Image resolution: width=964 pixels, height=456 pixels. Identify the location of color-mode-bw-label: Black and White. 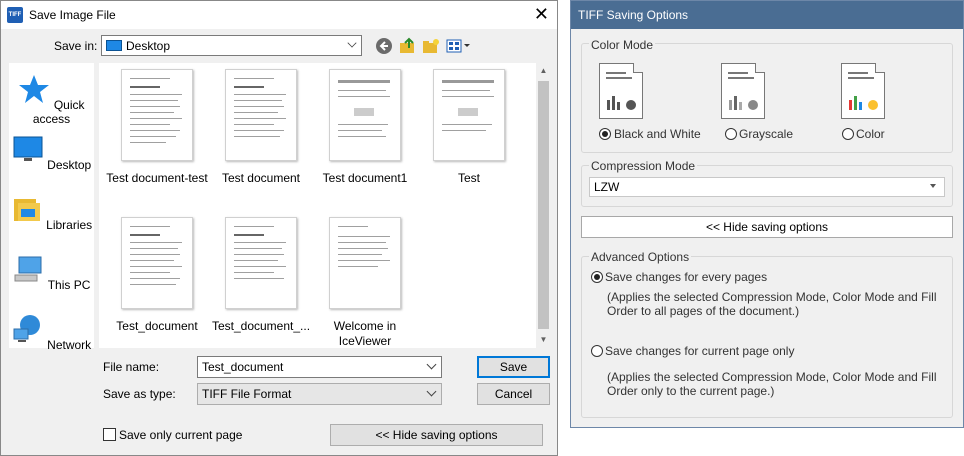
(657, 134).